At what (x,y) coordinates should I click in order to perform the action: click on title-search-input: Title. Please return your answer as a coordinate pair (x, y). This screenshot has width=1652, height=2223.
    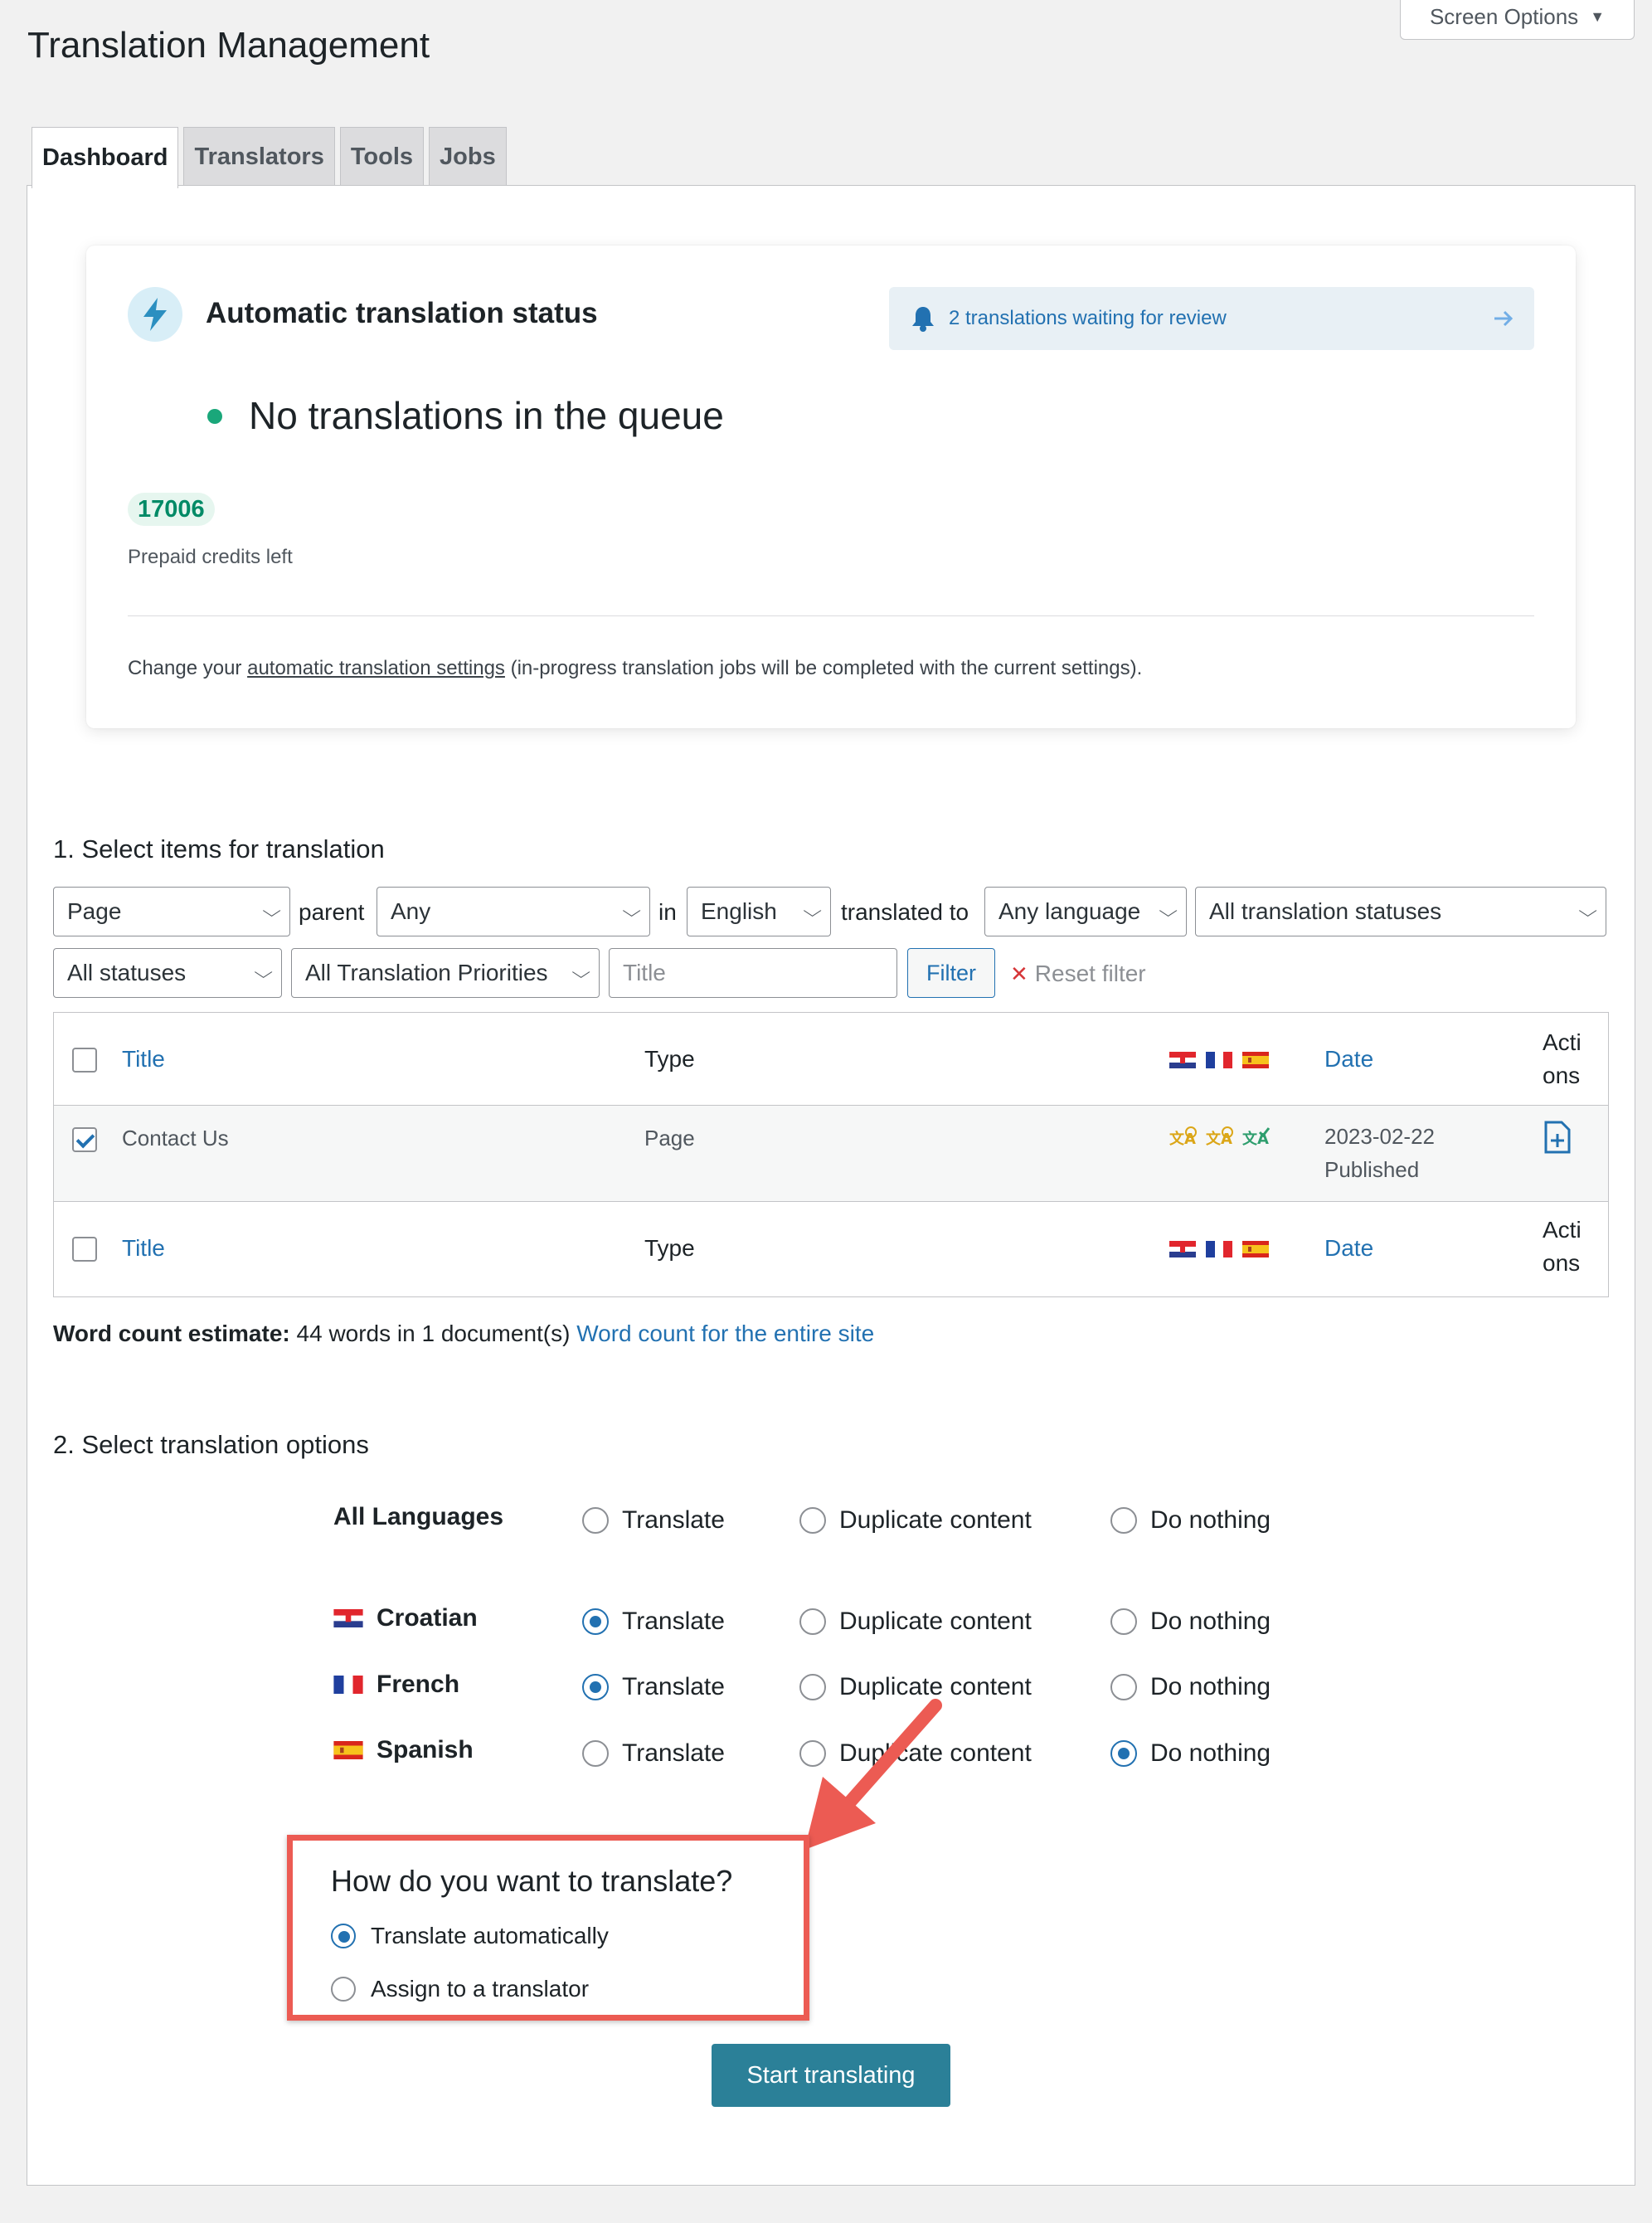
    Looking at the image, I should click on (753, 973).